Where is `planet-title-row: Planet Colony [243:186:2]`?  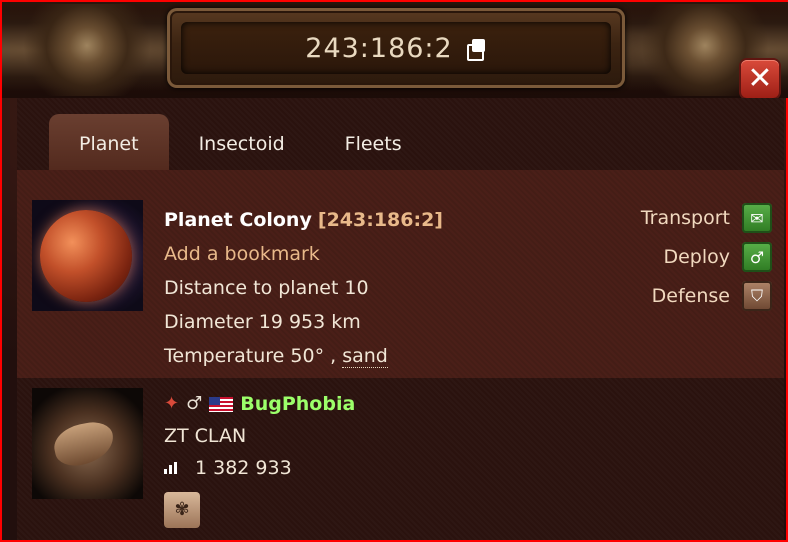 planet-title-row: Planet Colony [243:186:2] is located at coordinates (303, 220).